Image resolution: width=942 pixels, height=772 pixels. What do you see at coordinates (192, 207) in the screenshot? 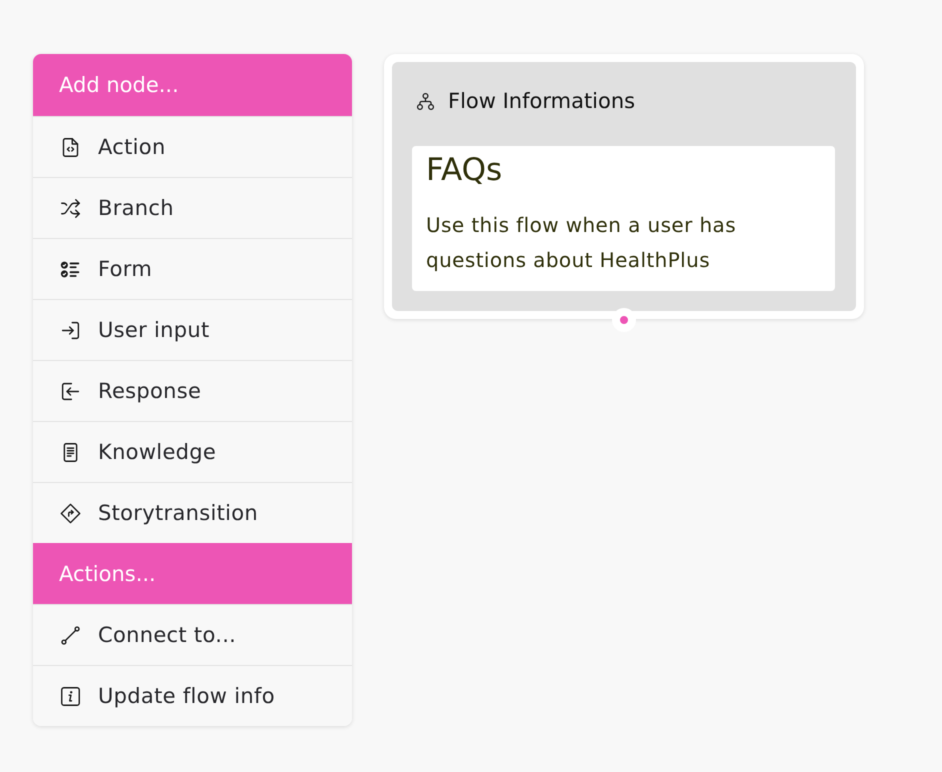
I see `menu-item: Branch` at bounding box center [192, 207].